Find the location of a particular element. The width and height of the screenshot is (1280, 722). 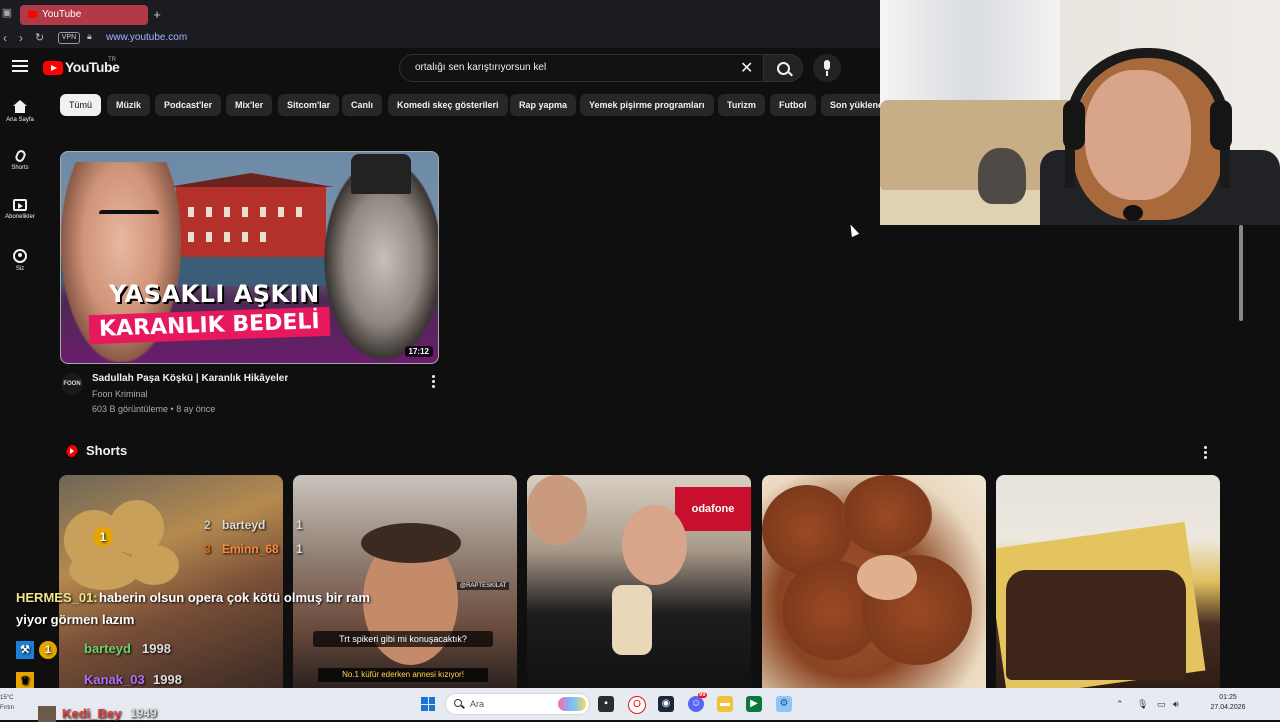

taskbar-search: Ara is located at coordinates (517, 704).